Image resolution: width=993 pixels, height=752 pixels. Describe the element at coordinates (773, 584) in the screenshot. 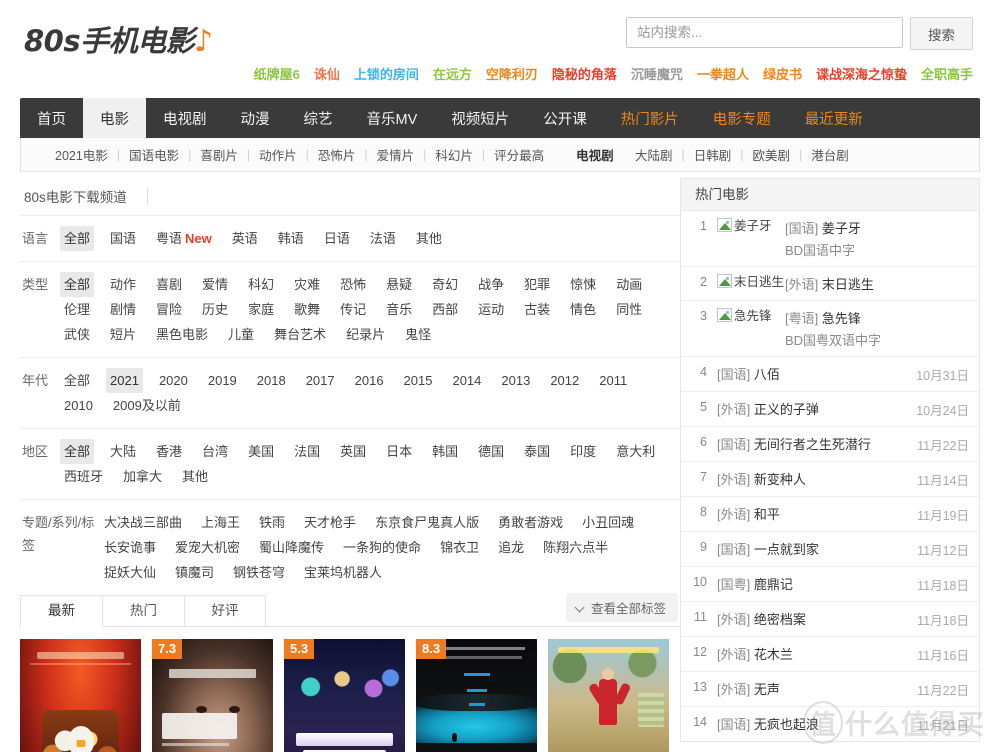

I see `hot-movie-name: 鹿鼎记` at that location.